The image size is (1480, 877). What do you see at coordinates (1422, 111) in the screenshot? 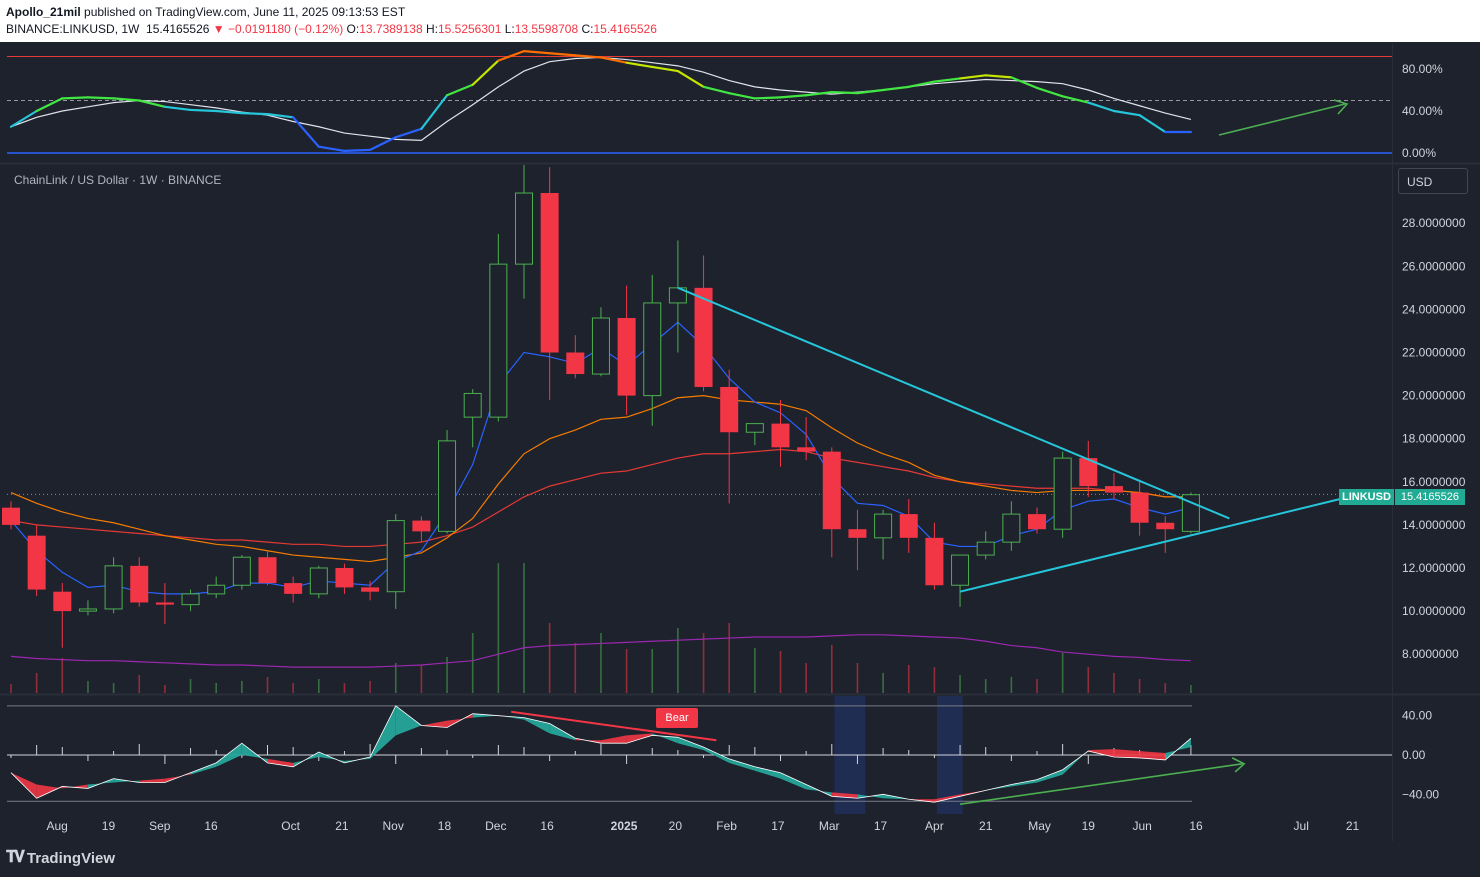
I see `oscillator-top-tick-label: 40.00%` at bounding box center [1422, 111].